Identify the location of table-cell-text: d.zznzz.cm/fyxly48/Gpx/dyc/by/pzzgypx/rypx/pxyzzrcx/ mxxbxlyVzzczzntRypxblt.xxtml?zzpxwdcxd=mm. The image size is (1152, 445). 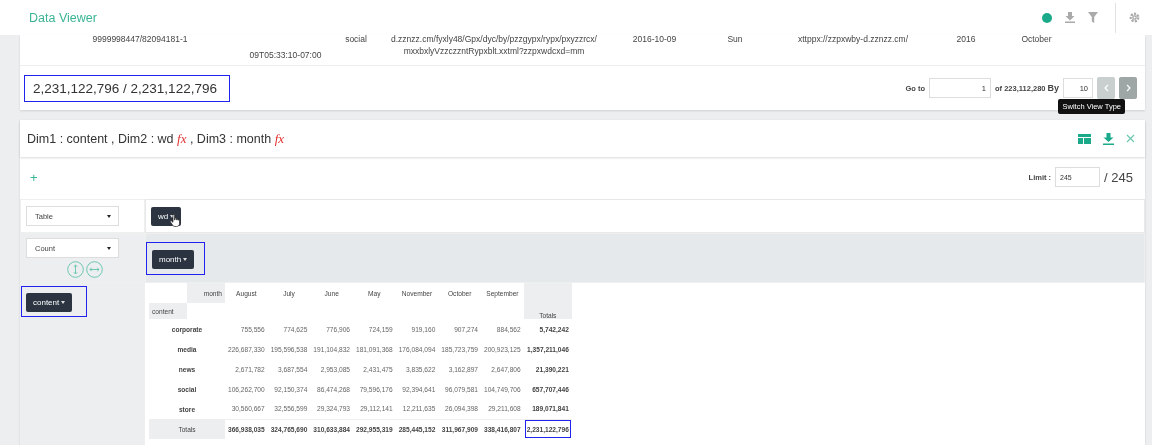
(494, 45).